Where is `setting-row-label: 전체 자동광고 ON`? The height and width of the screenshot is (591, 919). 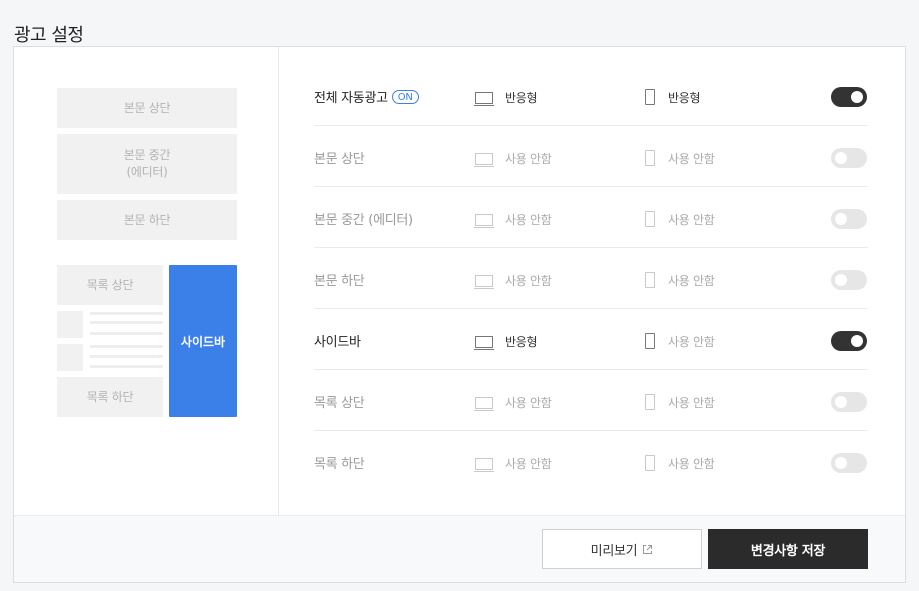 setting-row-label: 전체 자동광고 ON is located at coordinates (366, 96).